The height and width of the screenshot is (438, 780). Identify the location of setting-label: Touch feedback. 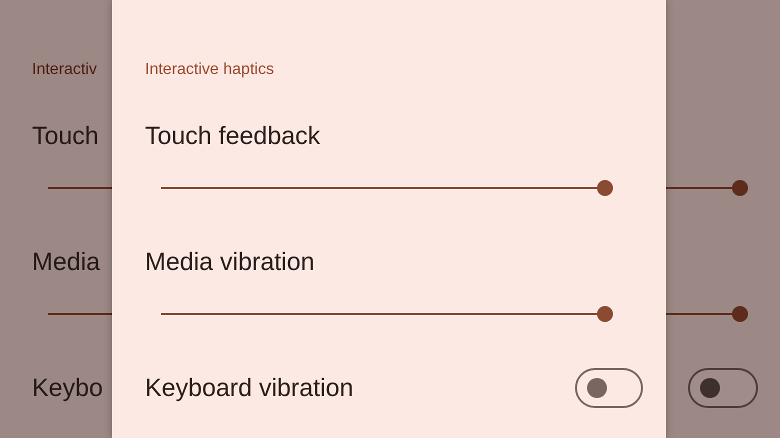
(232, 136).